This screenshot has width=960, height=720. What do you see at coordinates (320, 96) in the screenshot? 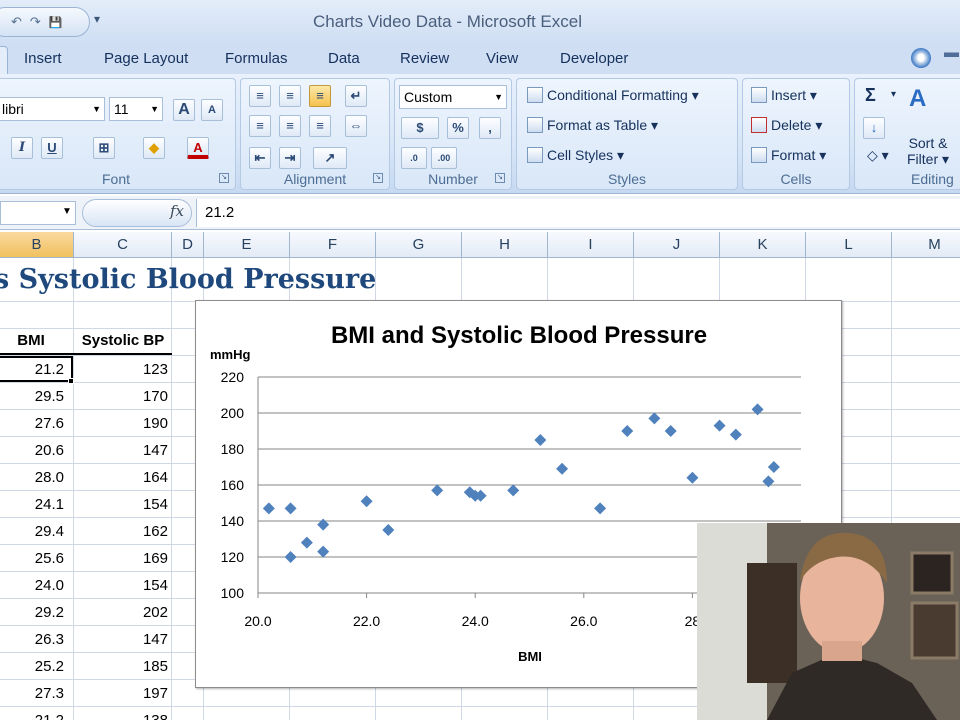
I see `align-bottom-icon: ≡` at bounding box center [320, 96].